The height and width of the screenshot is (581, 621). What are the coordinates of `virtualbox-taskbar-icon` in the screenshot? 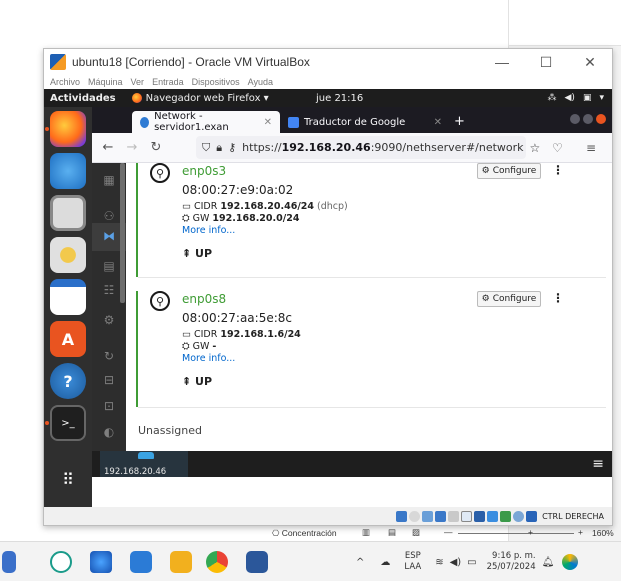 It's located at (101, 562).